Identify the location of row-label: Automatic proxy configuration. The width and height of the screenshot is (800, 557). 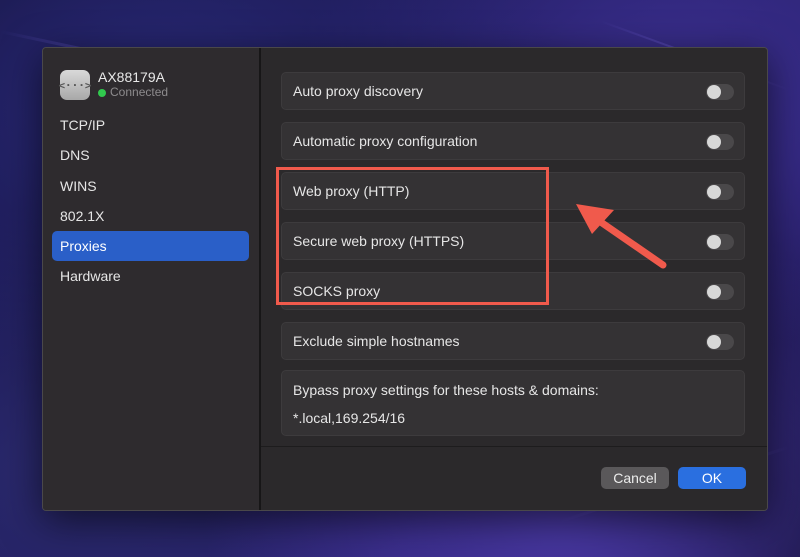
(385, 141).